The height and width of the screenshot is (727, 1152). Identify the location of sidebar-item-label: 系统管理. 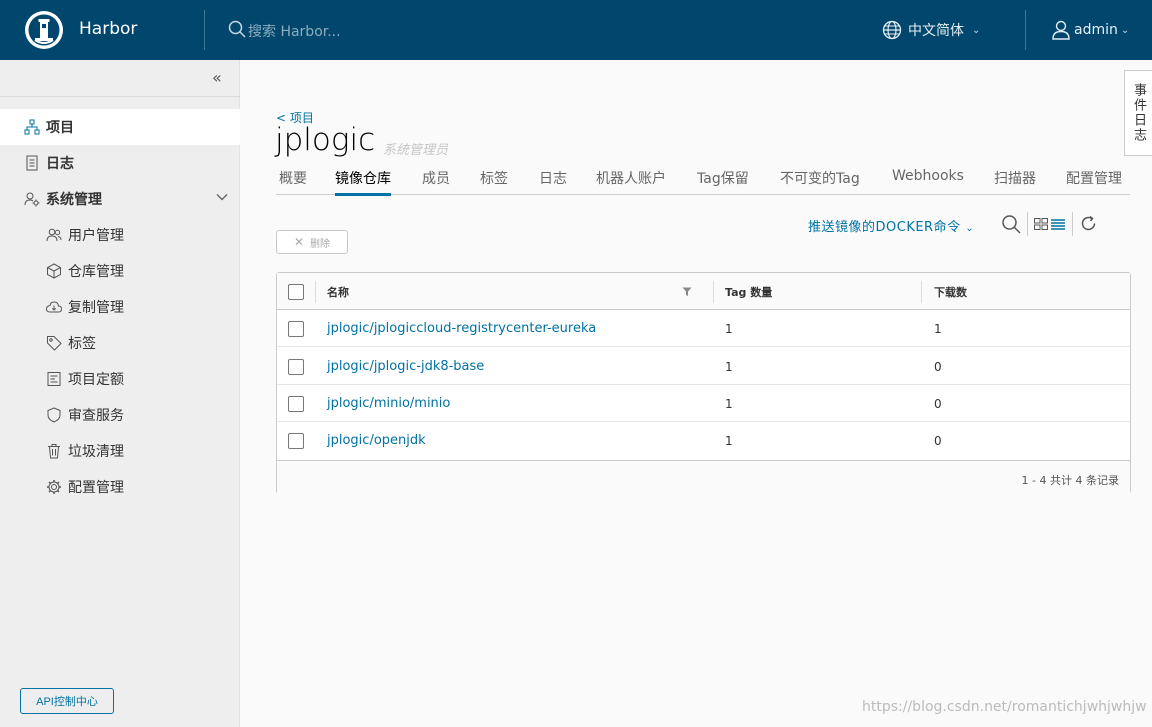
(74, 200).